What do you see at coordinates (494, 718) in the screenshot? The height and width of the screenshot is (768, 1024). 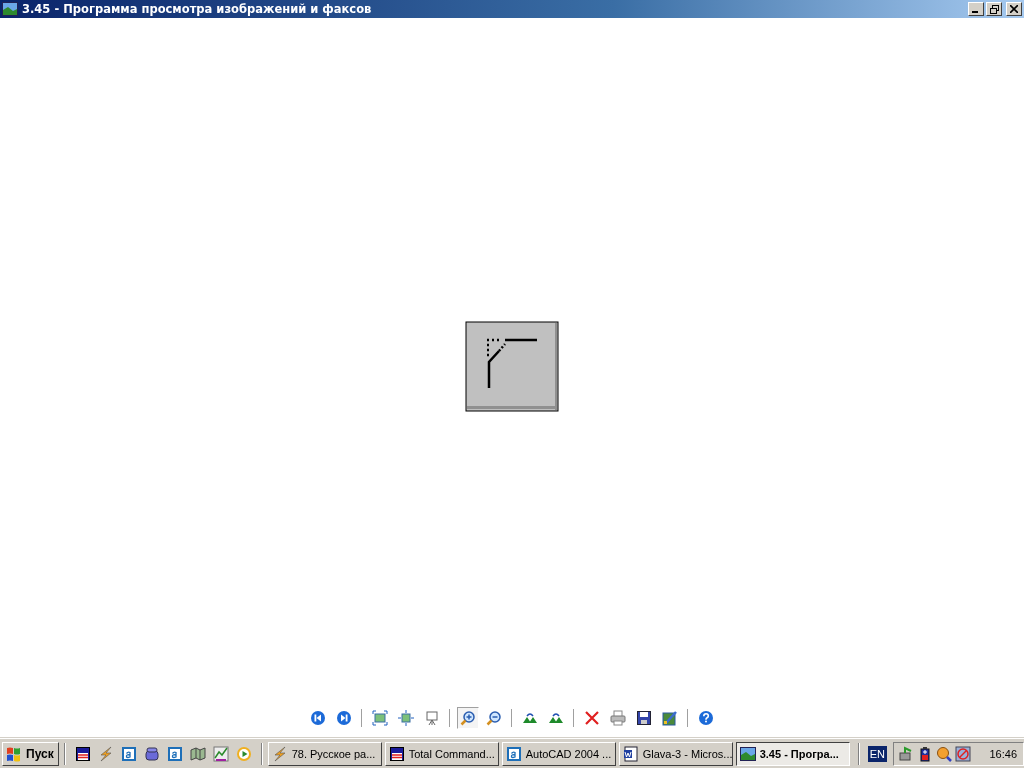 I see `zoom-out-icon` at bounding box center [494, 718].